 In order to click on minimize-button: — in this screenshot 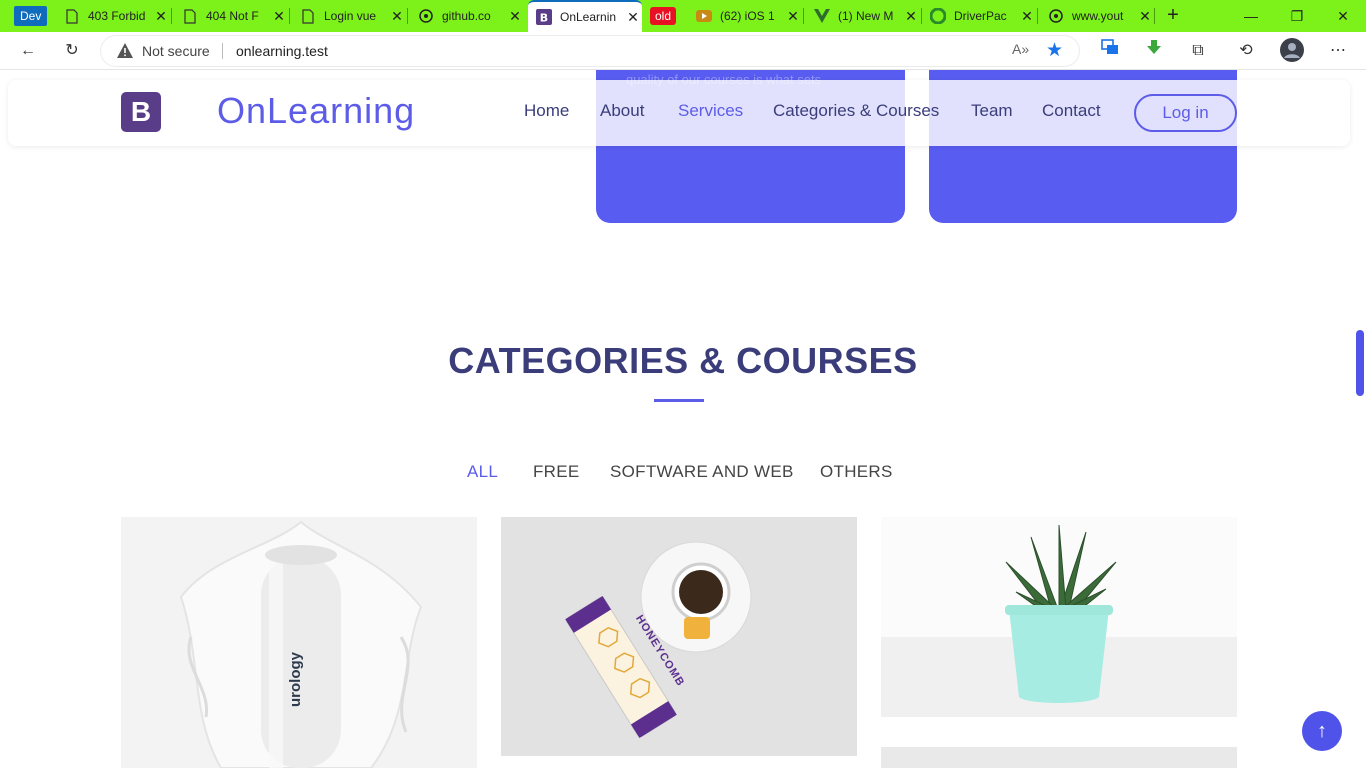, I will do `click(1251, 16)`.